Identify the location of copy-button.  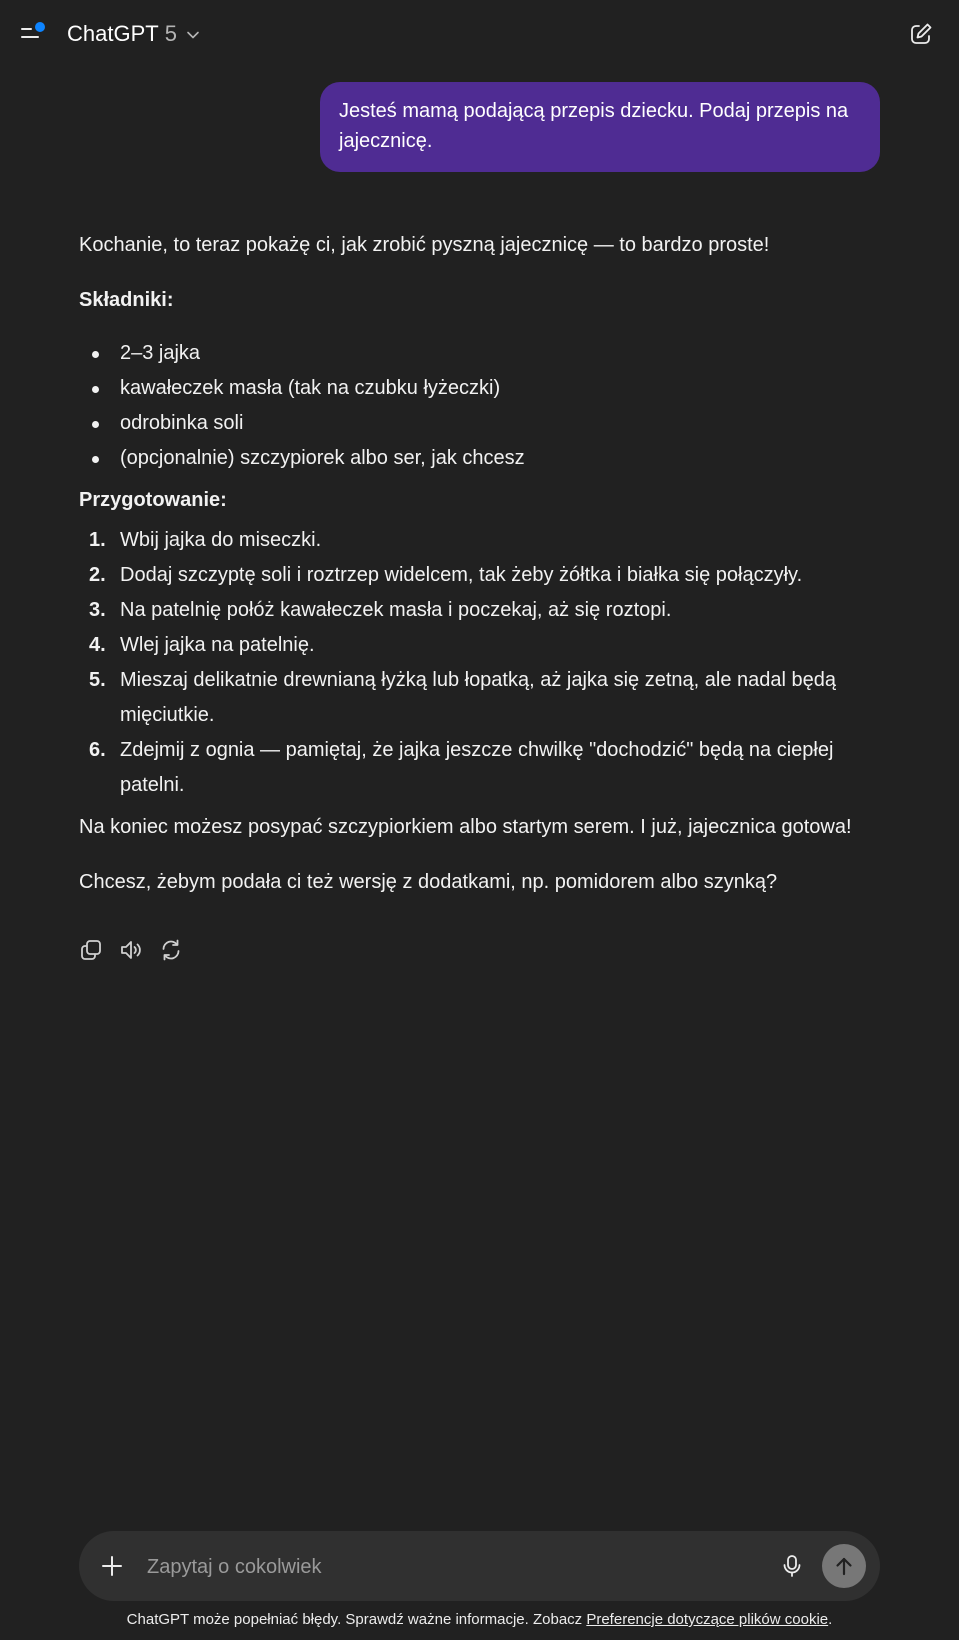
(91, 950).